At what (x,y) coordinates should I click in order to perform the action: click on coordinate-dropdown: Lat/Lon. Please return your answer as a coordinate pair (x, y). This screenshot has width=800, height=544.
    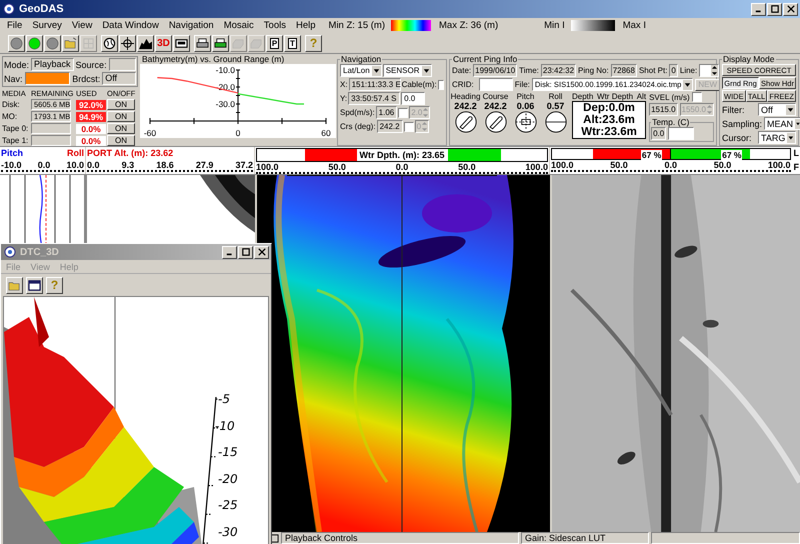
    Looking at the image, I should click on (361, 70).